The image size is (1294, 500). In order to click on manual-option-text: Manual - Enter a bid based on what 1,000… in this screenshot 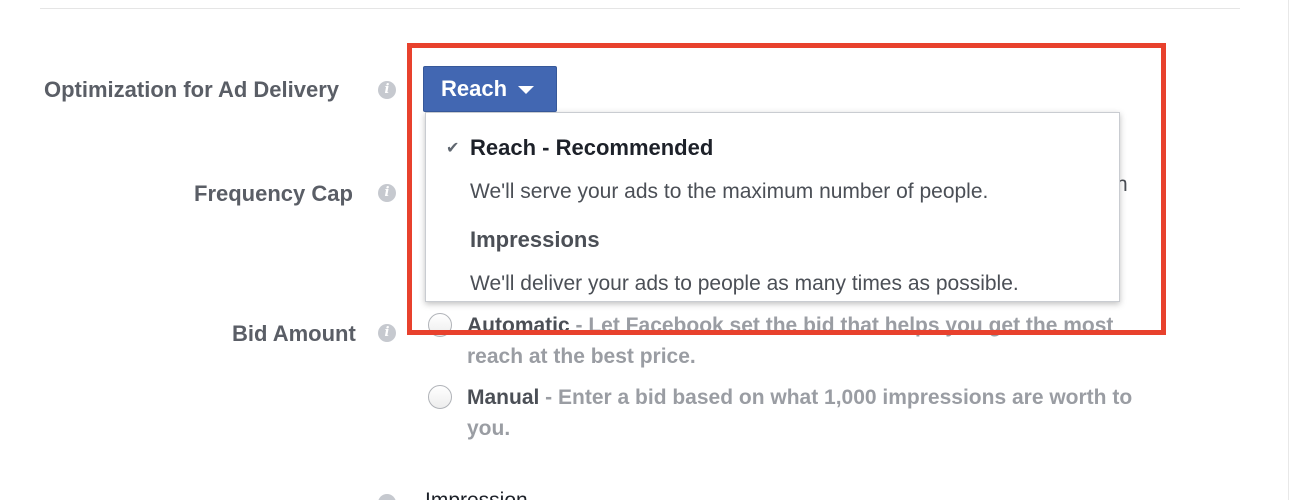, I will do `click(857, 413)`.